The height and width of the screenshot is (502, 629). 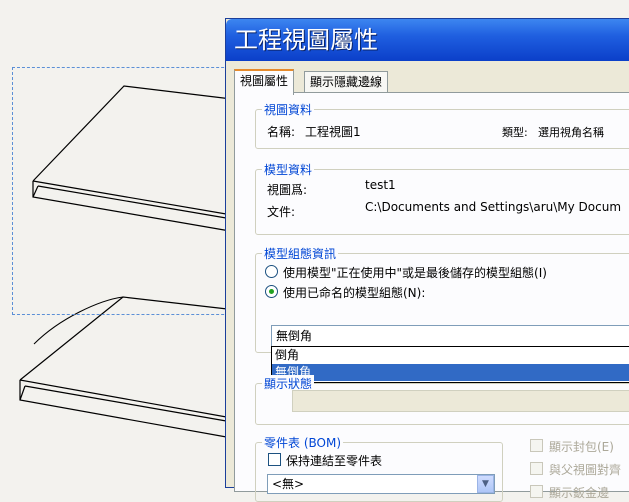 What do you see at coordinates (288, 169) in the screenshot?
I see `model-info-group-title: 模型資料` at bounding box center [288, 169].